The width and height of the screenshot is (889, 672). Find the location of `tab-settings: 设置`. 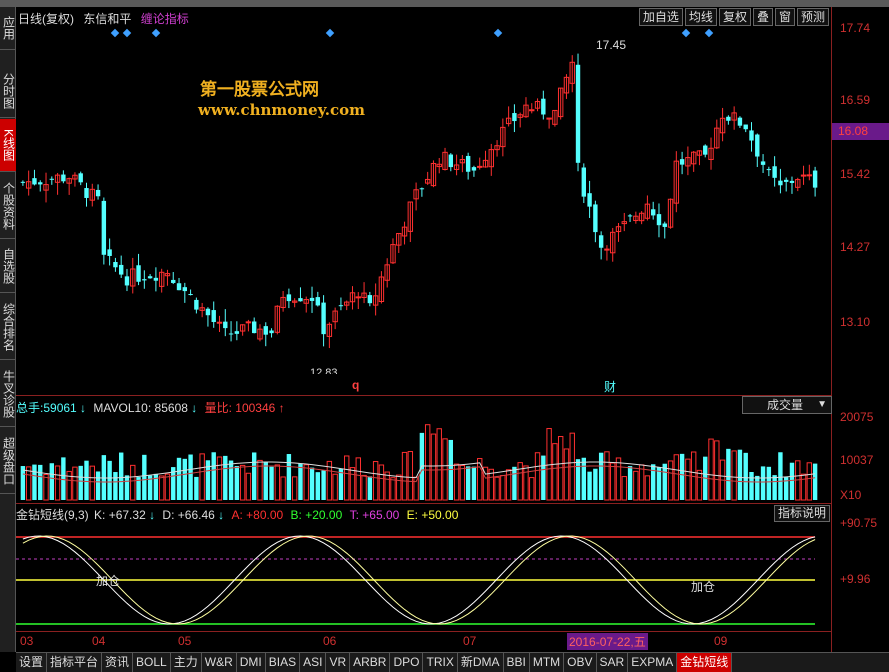

tab-settings: 设置 is located at coordinates (32, 662).